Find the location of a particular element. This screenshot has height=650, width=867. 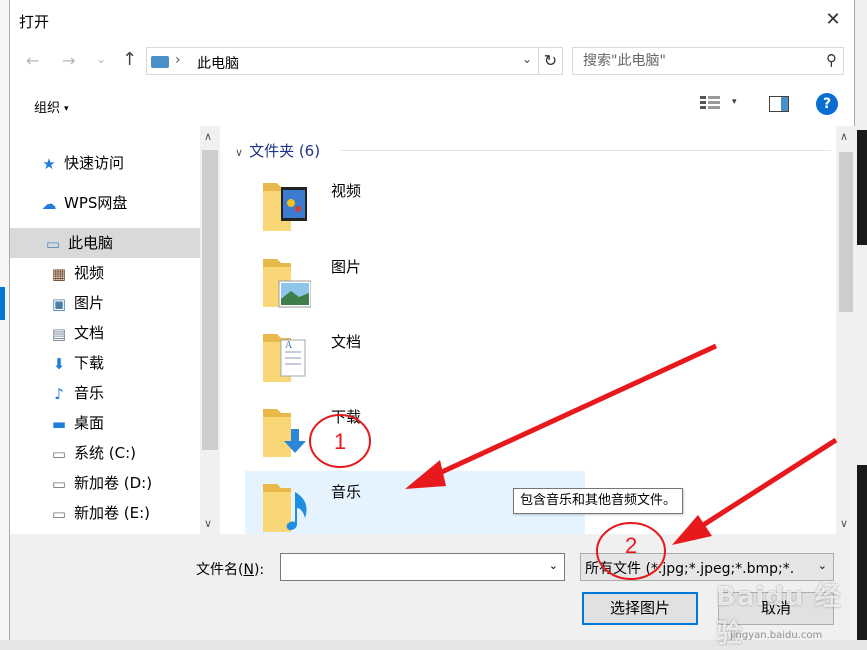

sidebar-item-label: 文档 is located at coordinates (89, 333).